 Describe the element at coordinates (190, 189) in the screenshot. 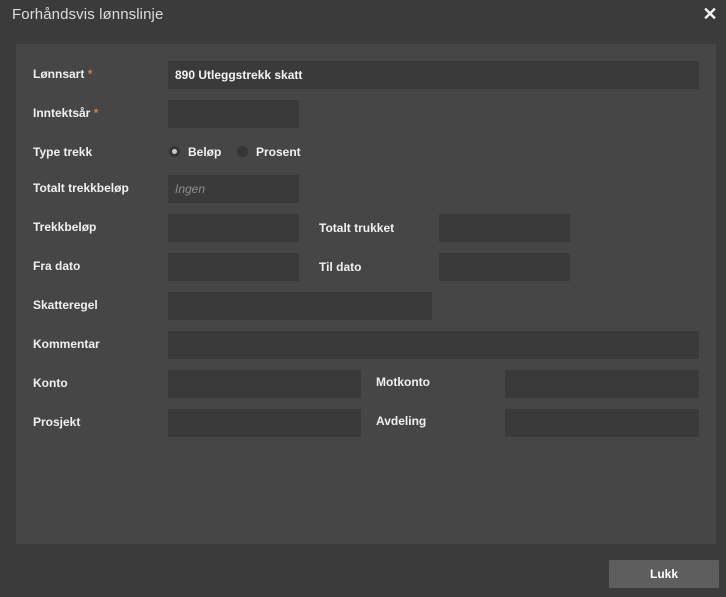

I see `totalt-trekkbelop-placeholder: Ingen` at that location.